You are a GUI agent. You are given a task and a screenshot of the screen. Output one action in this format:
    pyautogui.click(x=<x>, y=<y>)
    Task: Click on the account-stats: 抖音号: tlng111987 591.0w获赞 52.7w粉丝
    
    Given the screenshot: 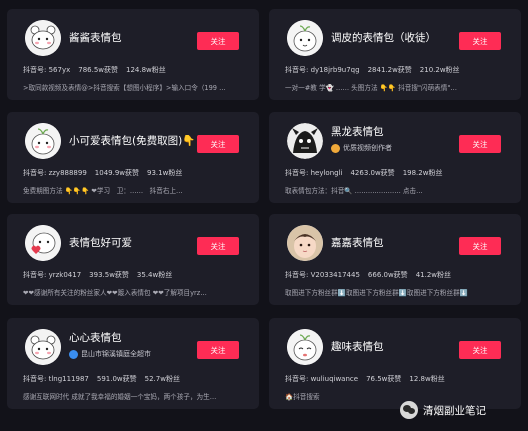 What is the action you would take?
    pyautogui.click(x=105, y=379)
    